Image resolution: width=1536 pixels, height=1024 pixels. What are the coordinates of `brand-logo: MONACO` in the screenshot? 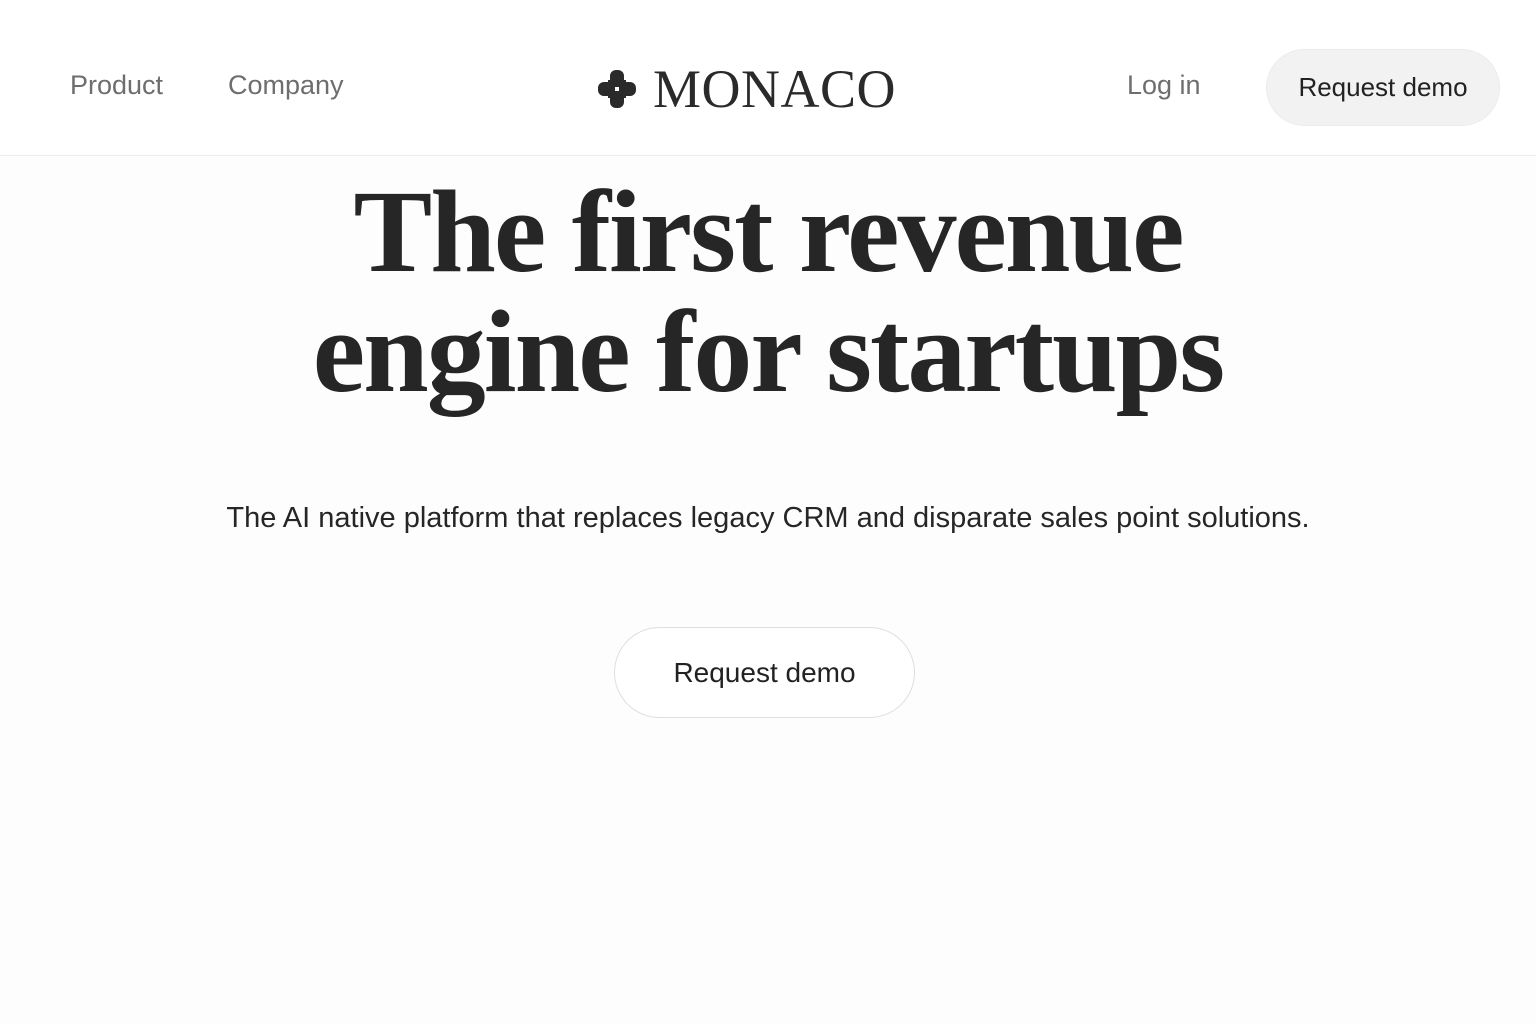 It's located at (745, 89).